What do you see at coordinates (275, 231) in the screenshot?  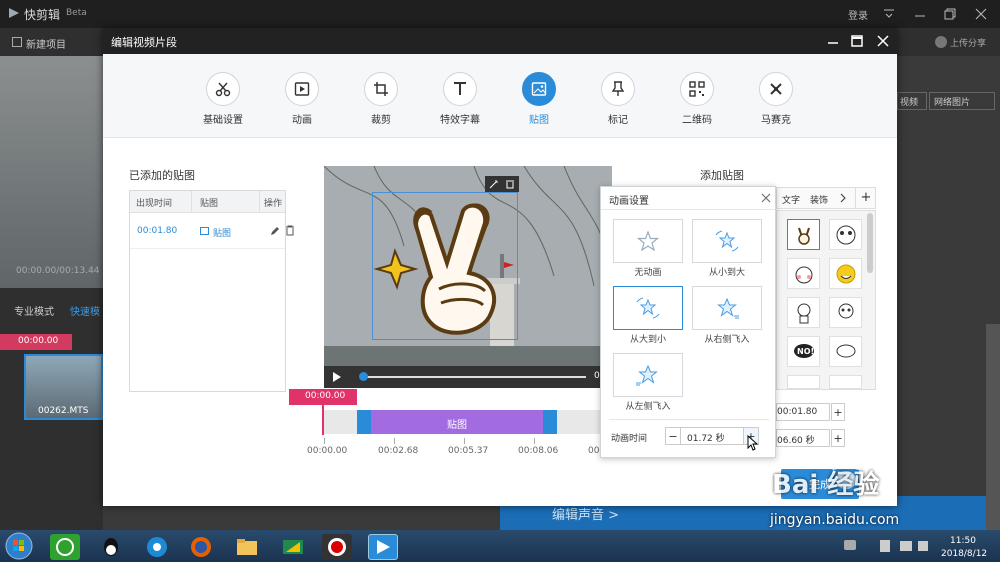 I see `edit-pencil-icon` at bounding box center [275, 231].